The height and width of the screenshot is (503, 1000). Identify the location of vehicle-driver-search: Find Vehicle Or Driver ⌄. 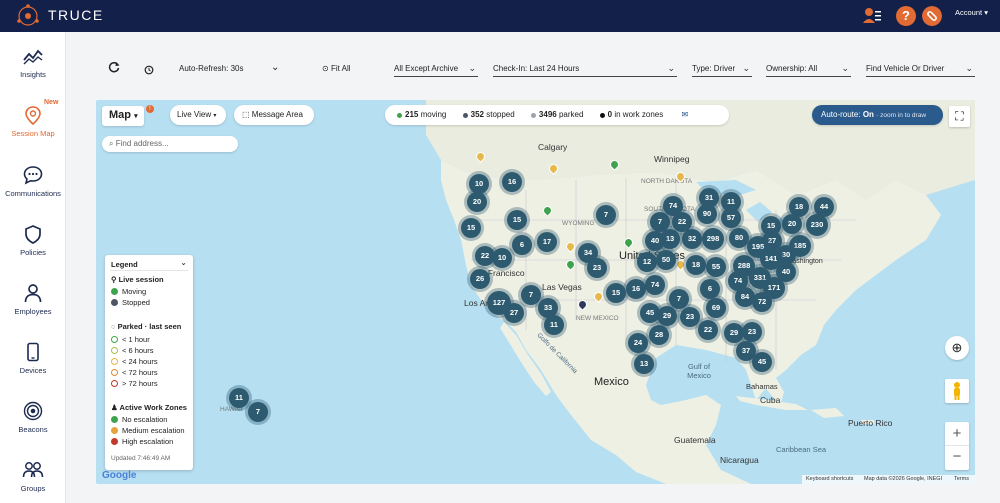
(920, 69).